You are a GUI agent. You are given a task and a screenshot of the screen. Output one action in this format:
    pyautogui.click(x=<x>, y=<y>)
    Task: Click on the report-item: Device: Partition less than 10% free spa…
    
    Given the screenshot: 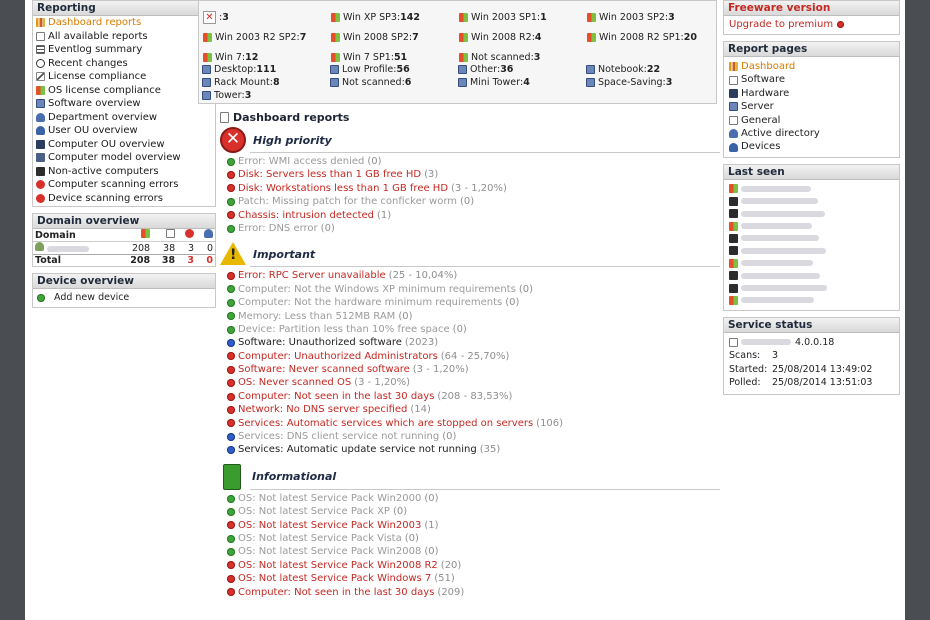 What is the action you would take?
    pyautogui.click(x=473, y=329)
    